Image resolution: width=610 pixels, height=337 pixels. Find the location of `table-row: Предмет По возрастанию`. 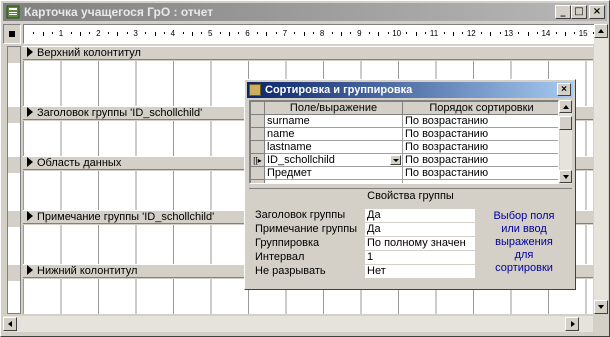

table-row: Предмет По возрастанию is located at coordinates (404, 173).